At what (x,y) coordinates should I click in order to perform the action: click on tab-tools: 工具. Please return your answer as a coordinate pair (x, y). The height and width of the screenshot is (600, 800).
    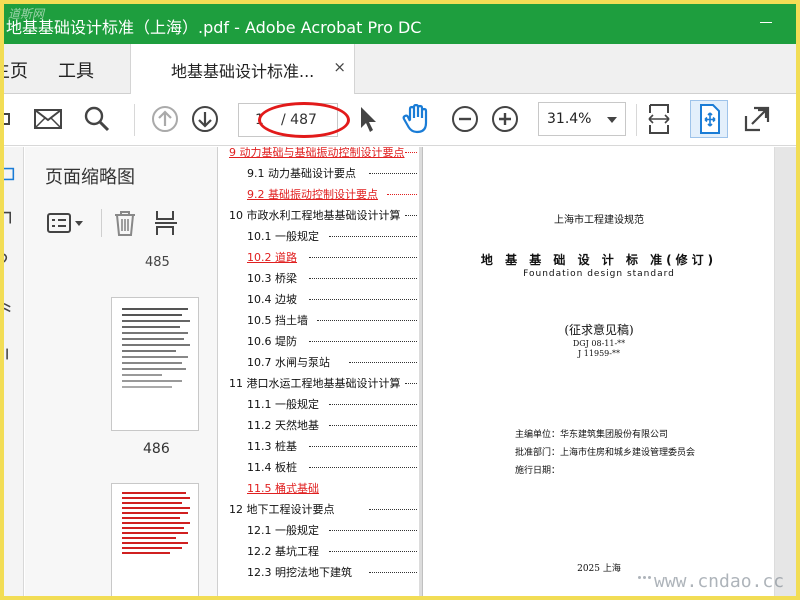
    Looking at the image, I should click on (76, 70).